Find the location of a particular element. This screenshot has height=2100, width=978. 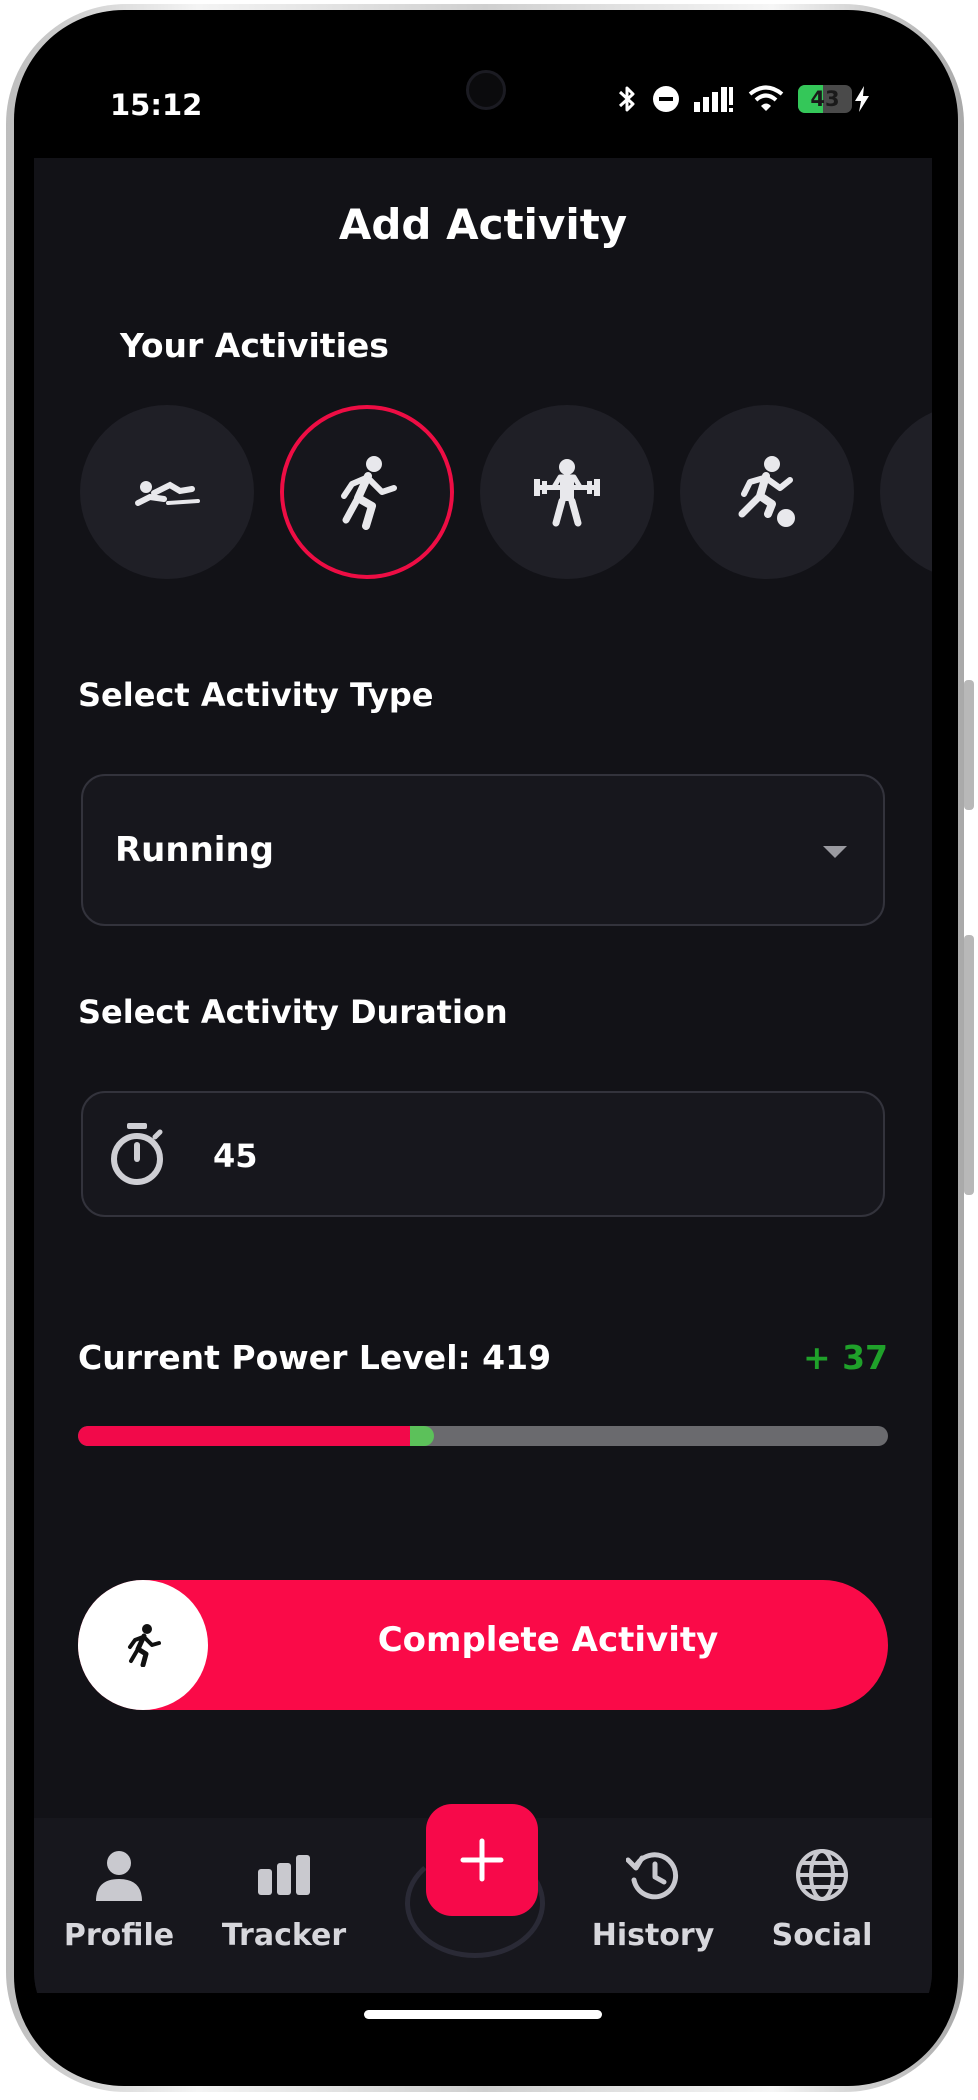

page-title: Add Activity is located at coordinates (483, 224).